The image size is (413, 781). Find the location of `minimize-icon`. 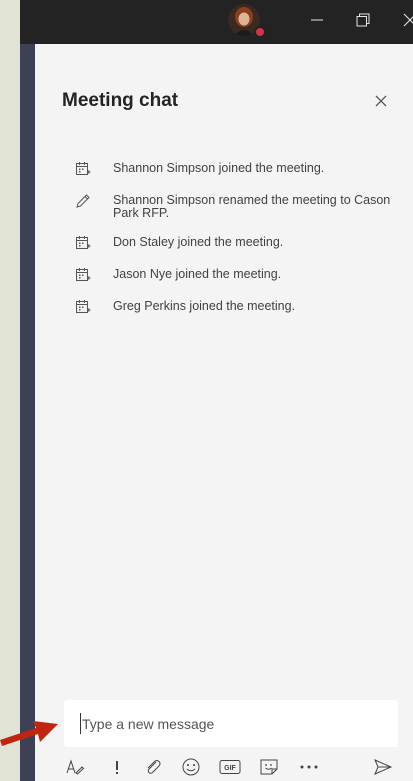

minimize-icon is located at coordinates (317, 20).